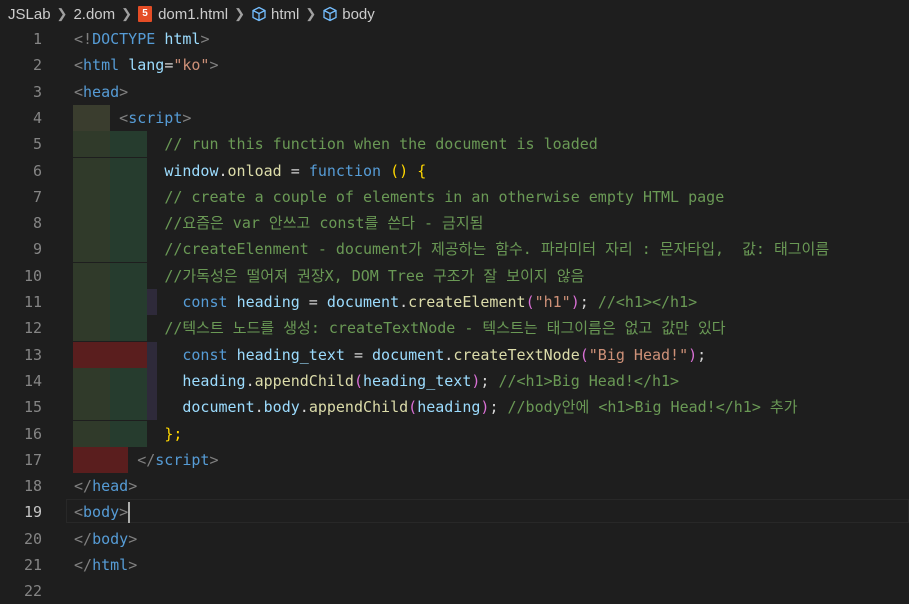  What do you see at coordinates (32, 380) in the screenshot?
I see `line-number: 14` at bounding box center [32, 380].